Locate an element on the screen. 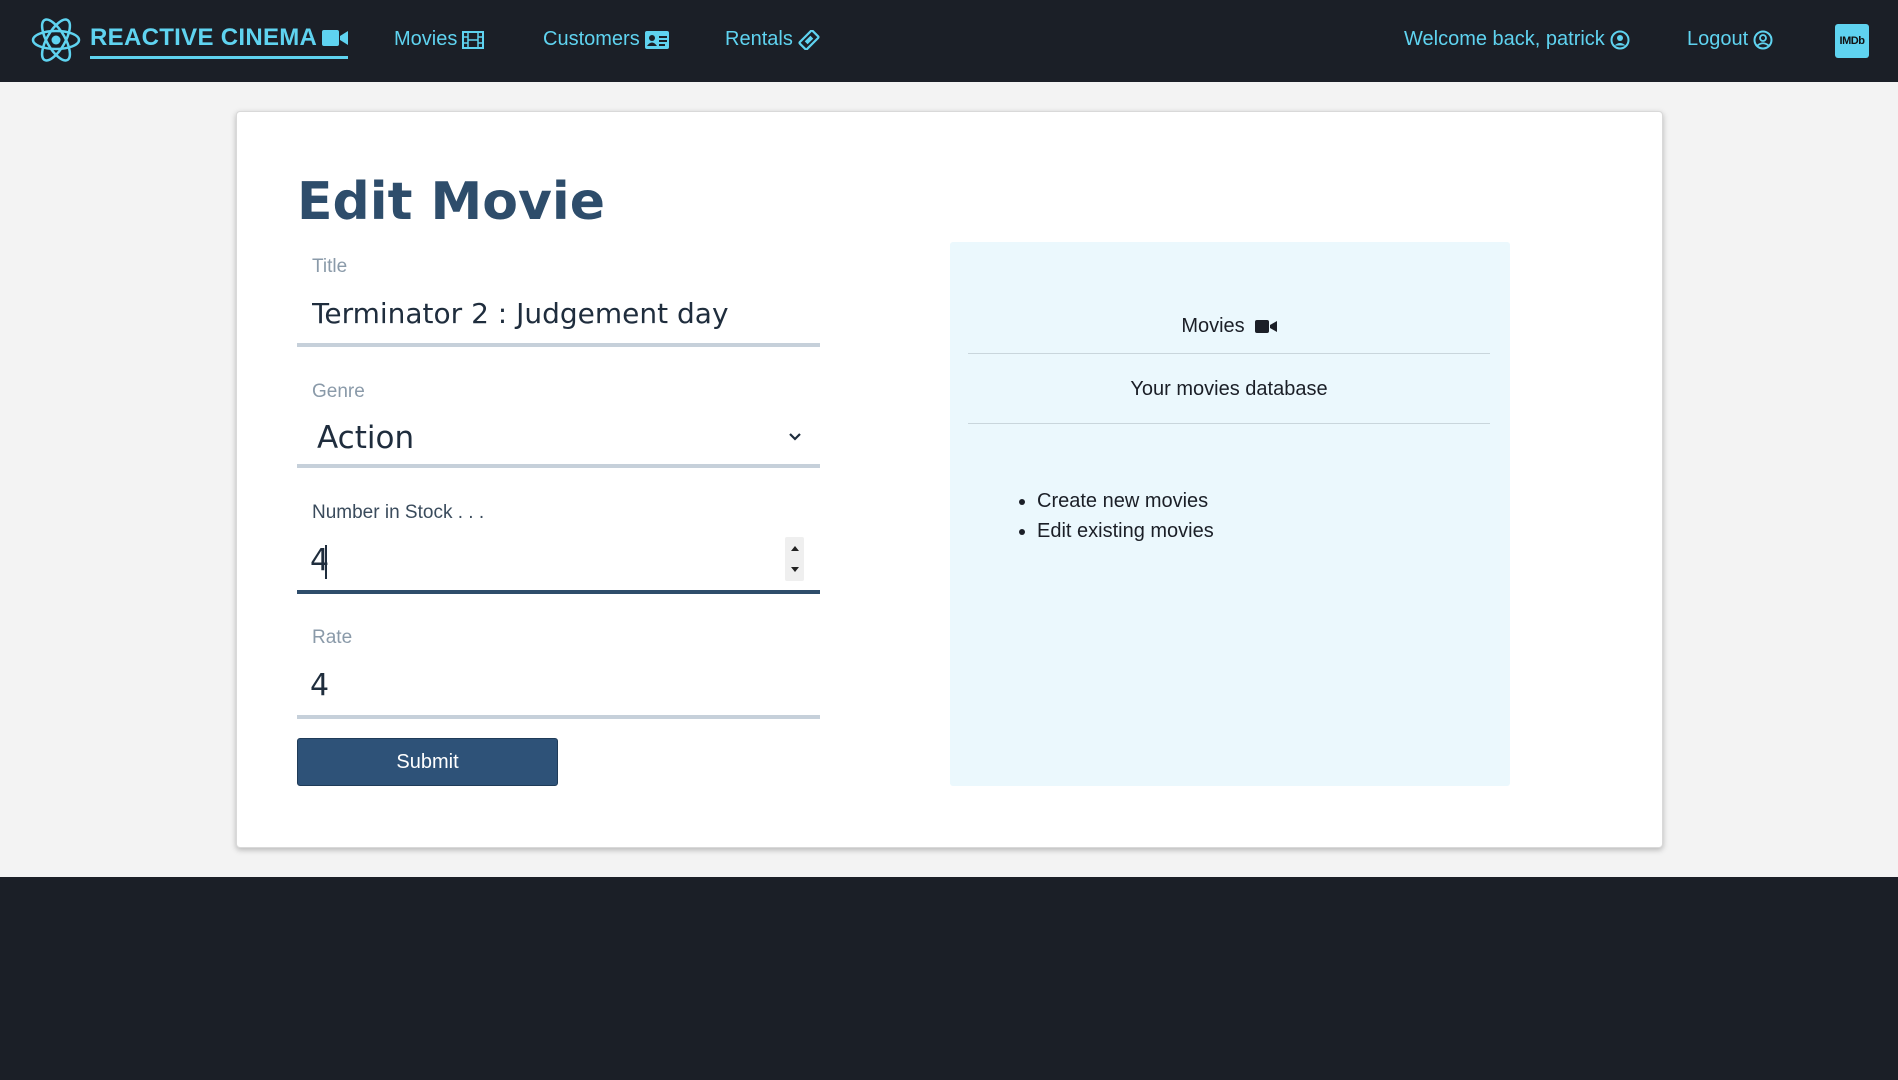 The height and width of the screenshot is (1080, 1898). nav-rentals-link: Rentals is located at coordinates (772, 39).